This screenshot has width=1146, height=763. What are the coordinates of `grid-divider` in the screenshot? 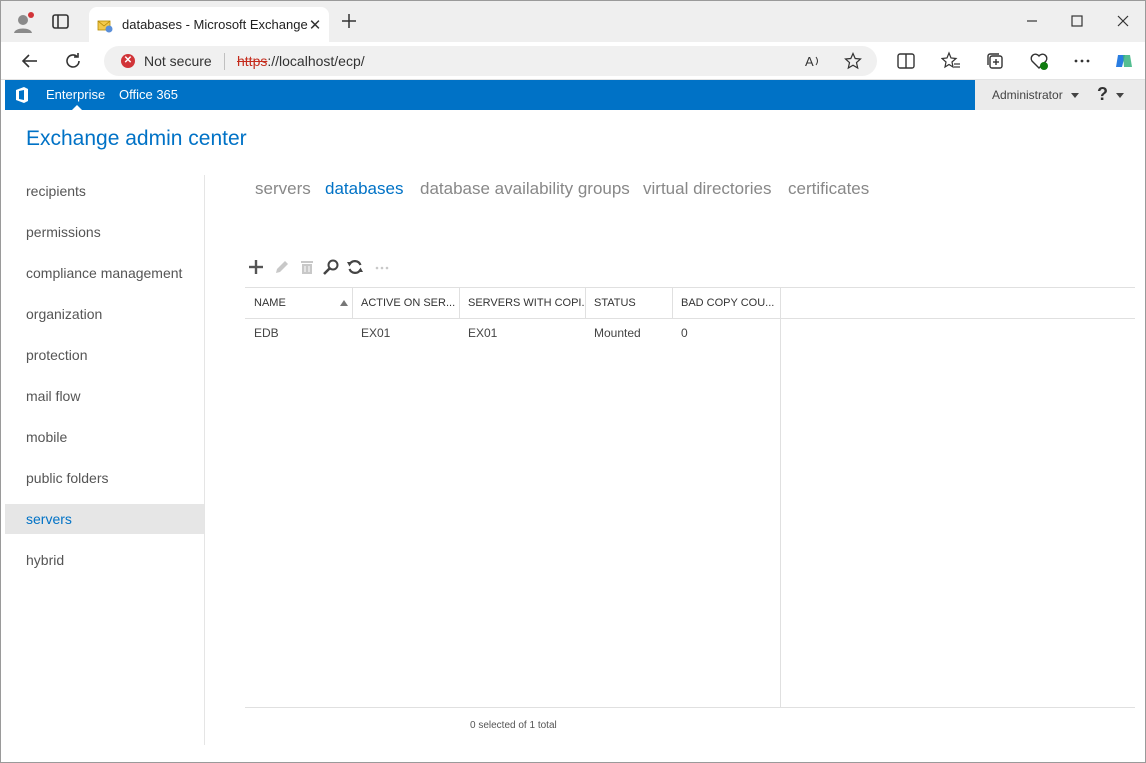 It's located at (780, 498).